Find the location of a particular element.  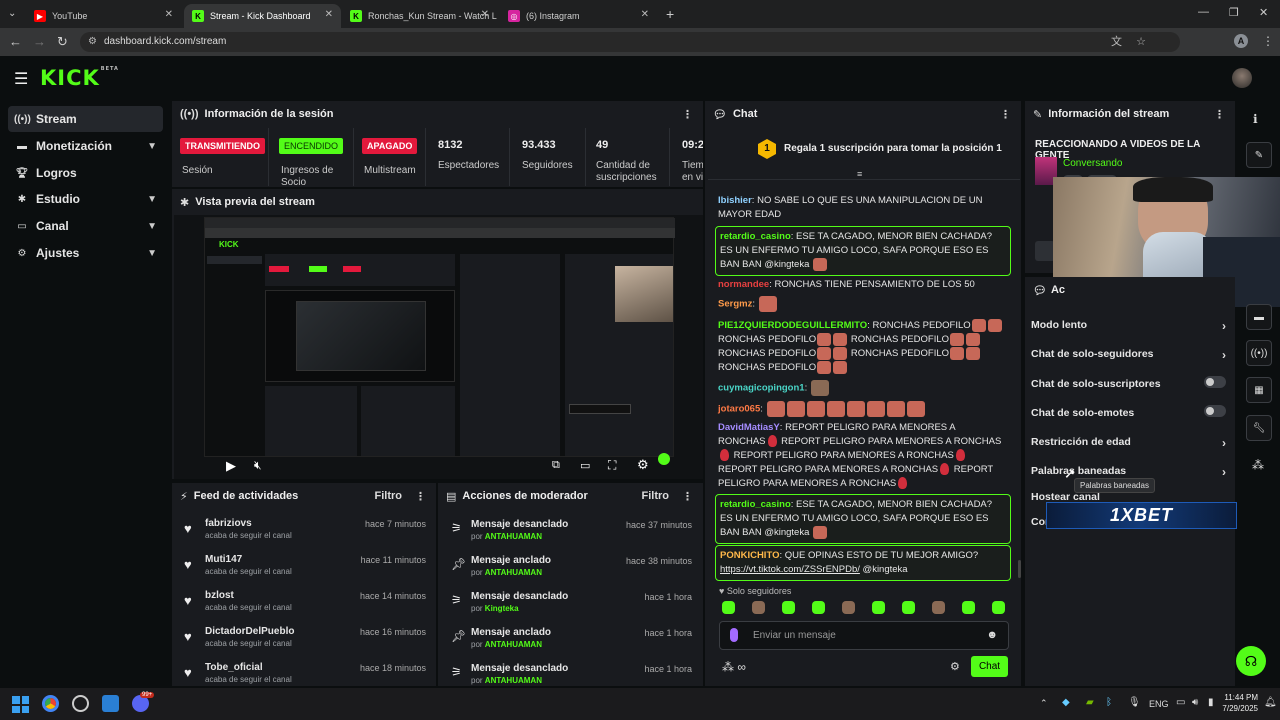

mod-filter-button: Filtro is located at coordinates (656, 496).